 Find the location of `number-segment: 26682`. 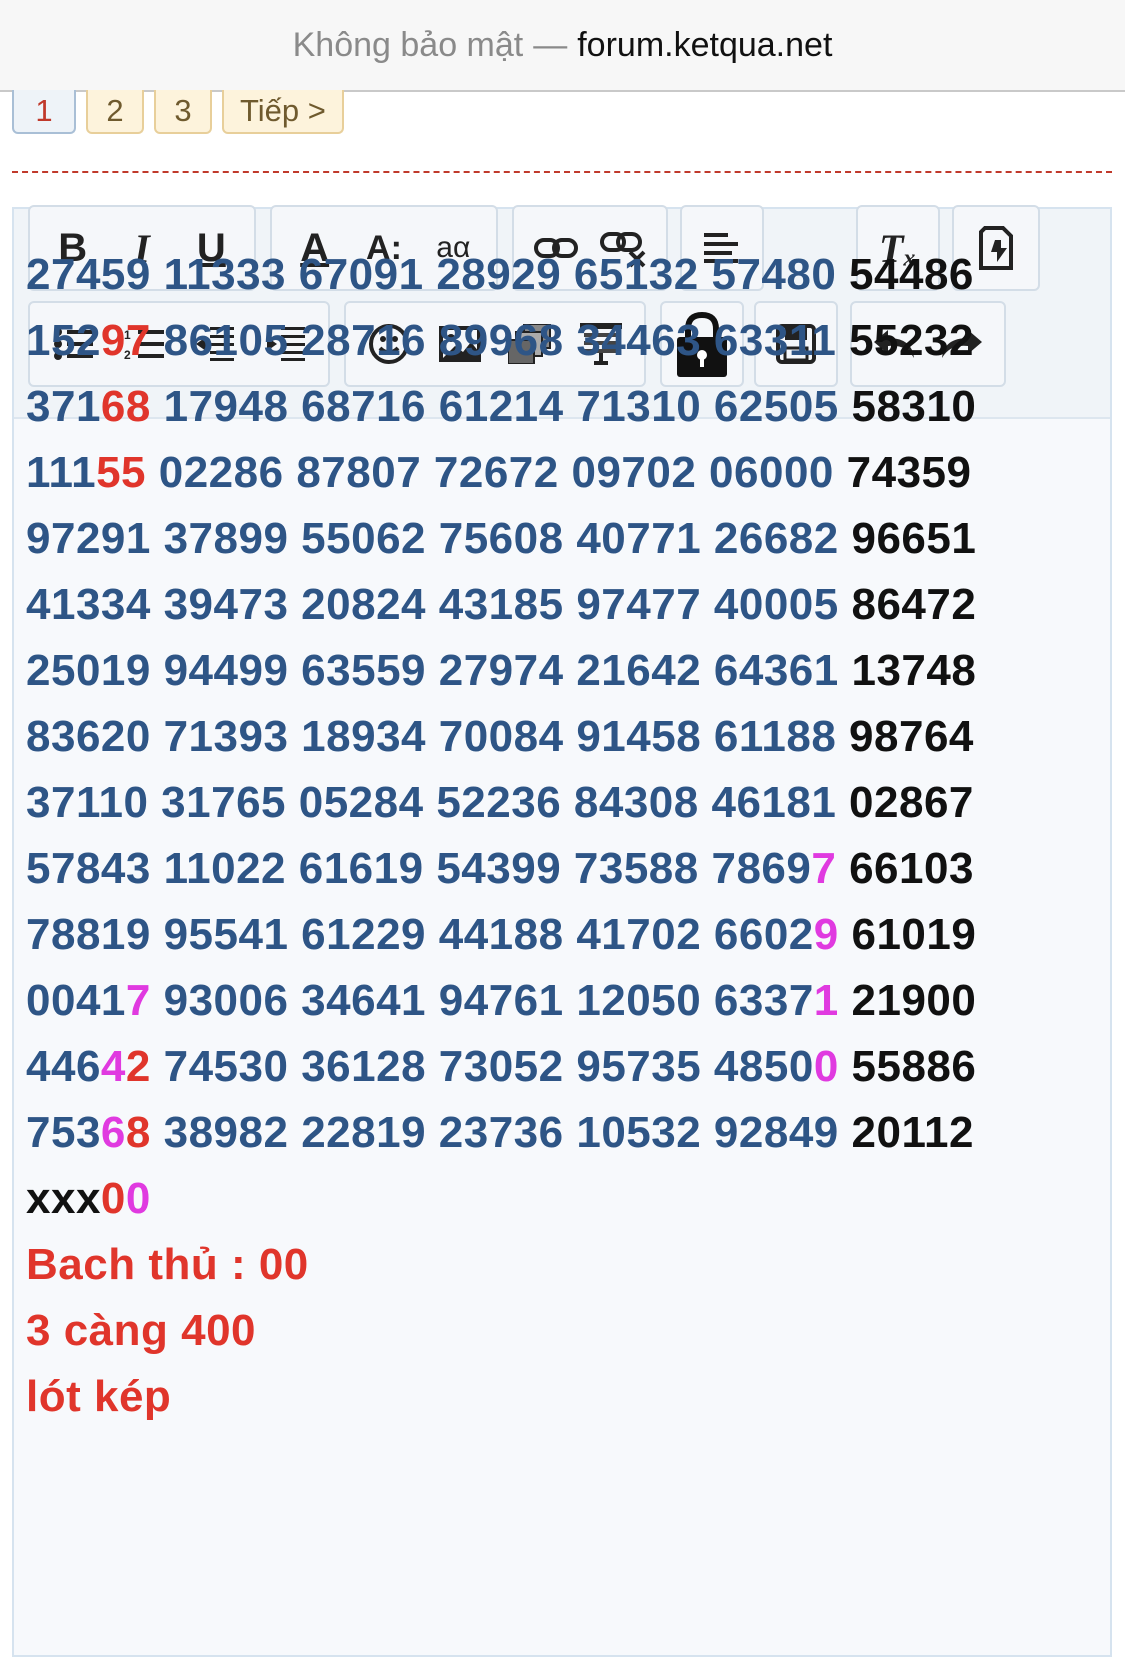

number-segment: 26682 is located at coordinates (770, 538).